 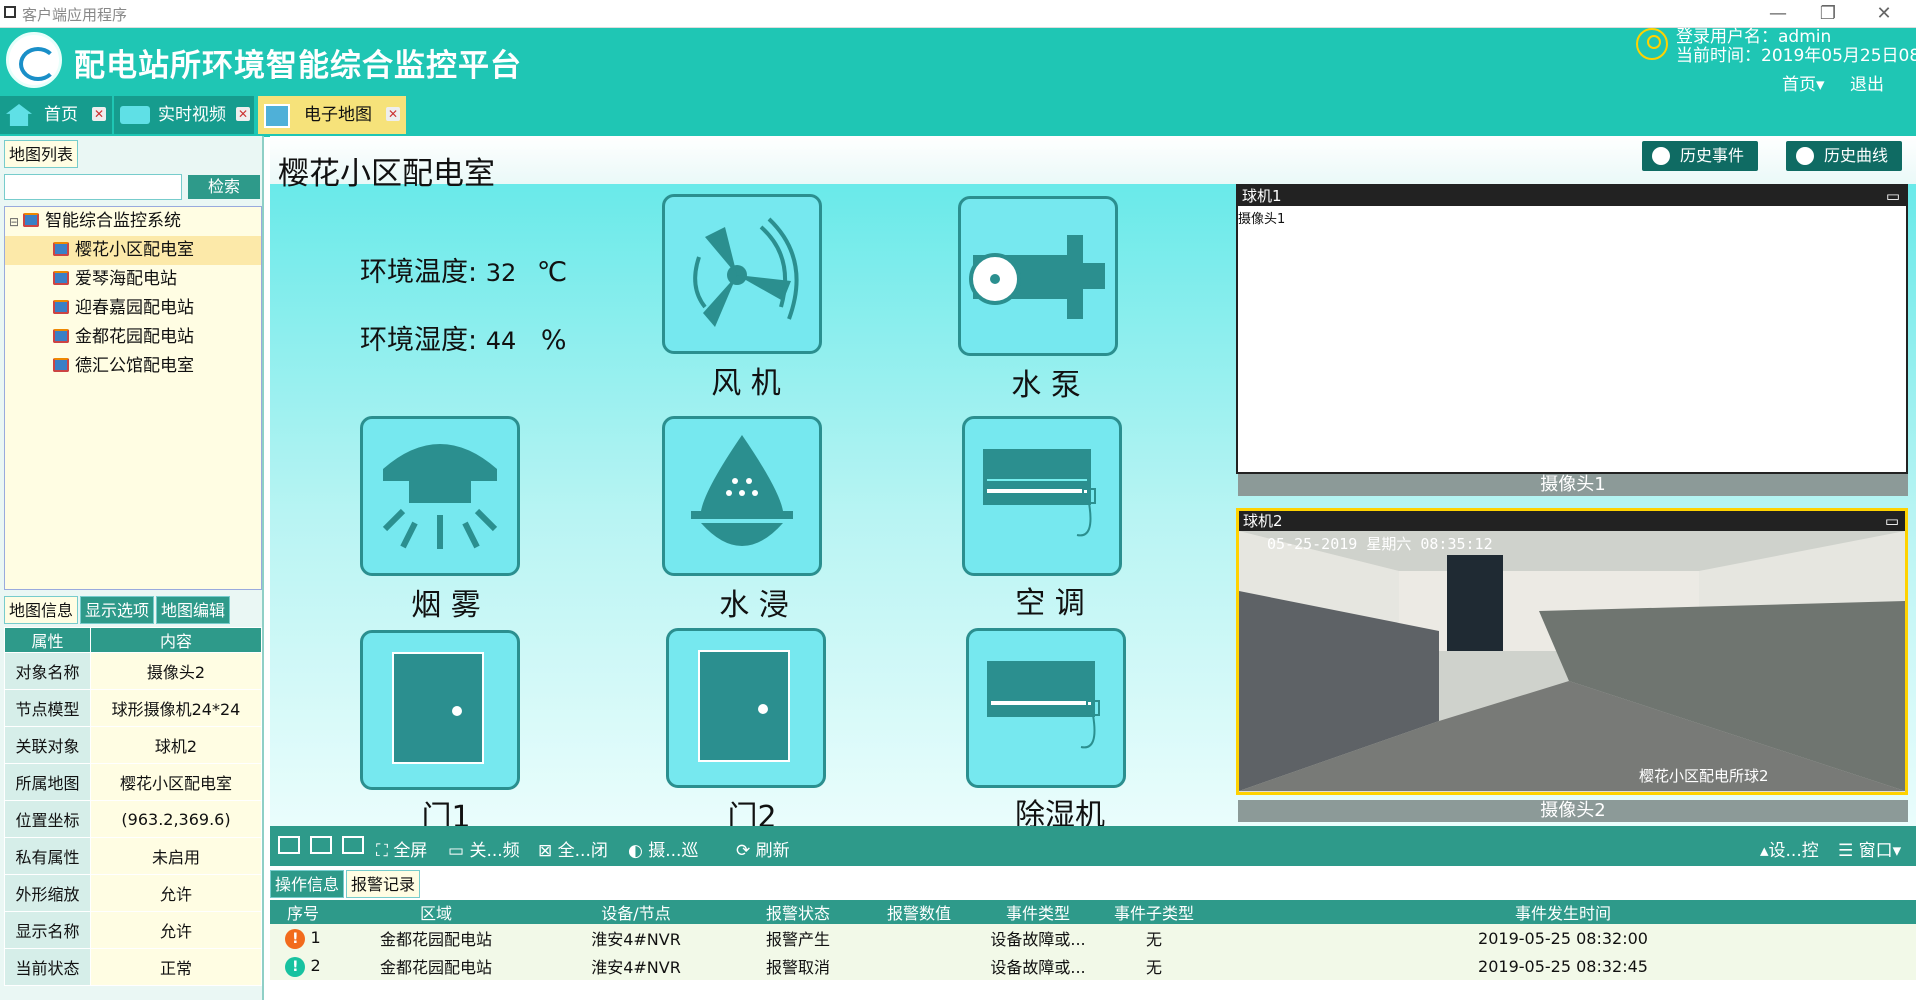 What do you see at coordinates (61, 307) in the screenshot?
I see `tree-node-icon` at bounding box center [61, 307].